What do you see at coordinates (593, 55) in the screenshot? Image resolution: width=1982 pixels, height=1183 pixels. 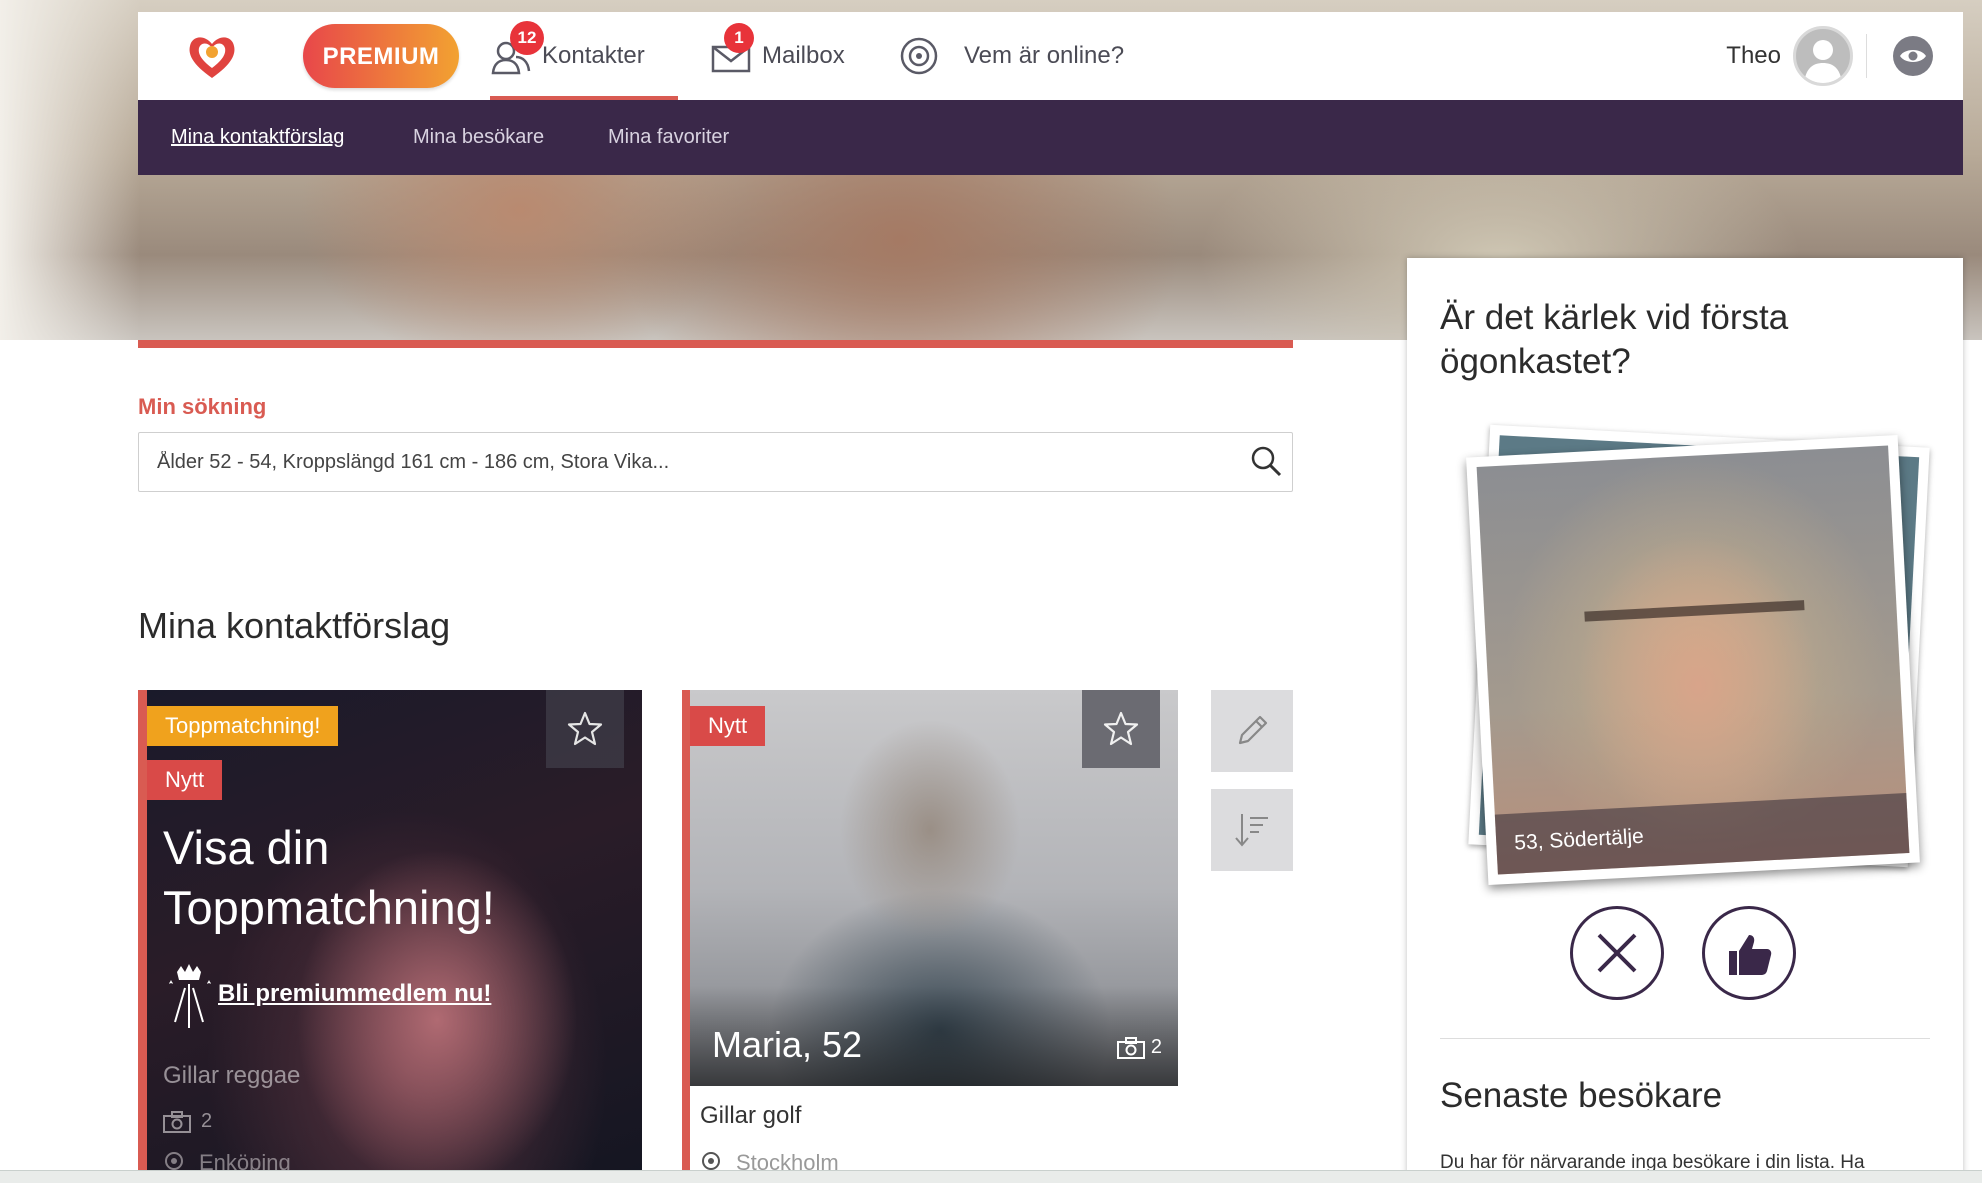 I see `nav-kontakter-label: Kontakter` at bounding box center [593, 55].